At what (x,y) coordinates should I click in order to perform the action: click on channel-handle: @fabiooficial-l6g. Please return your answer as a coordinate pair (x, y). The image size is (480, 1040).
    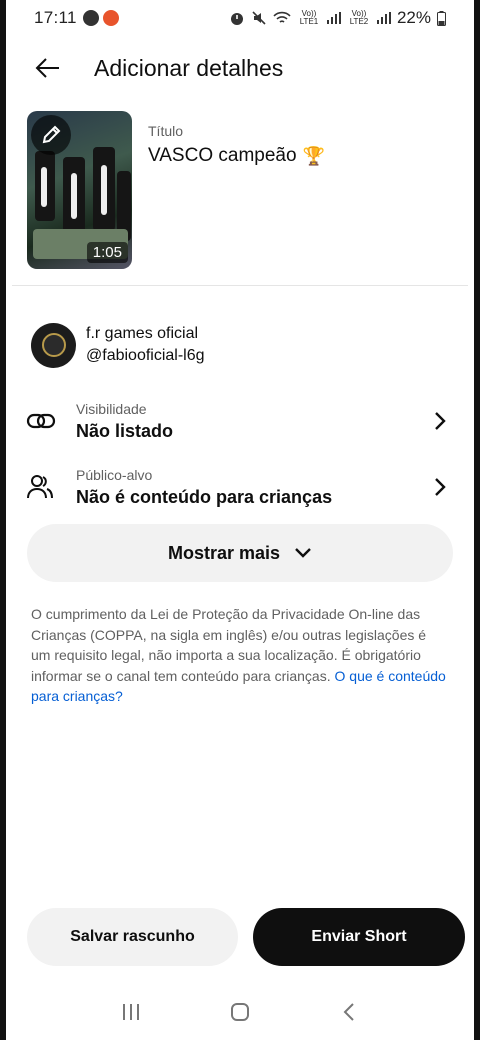
    Looking at the image, I should click on (145, 355).